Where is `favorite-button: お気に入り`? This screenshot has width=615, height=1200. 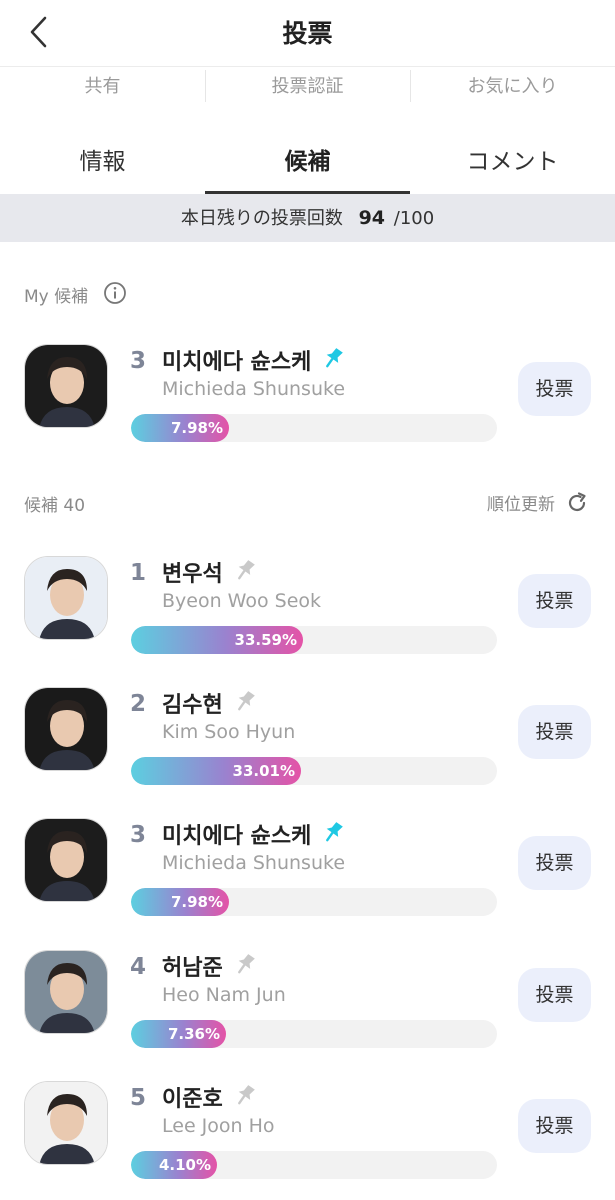 favorite-button: お気に入り is located at coordinates (512, 88).